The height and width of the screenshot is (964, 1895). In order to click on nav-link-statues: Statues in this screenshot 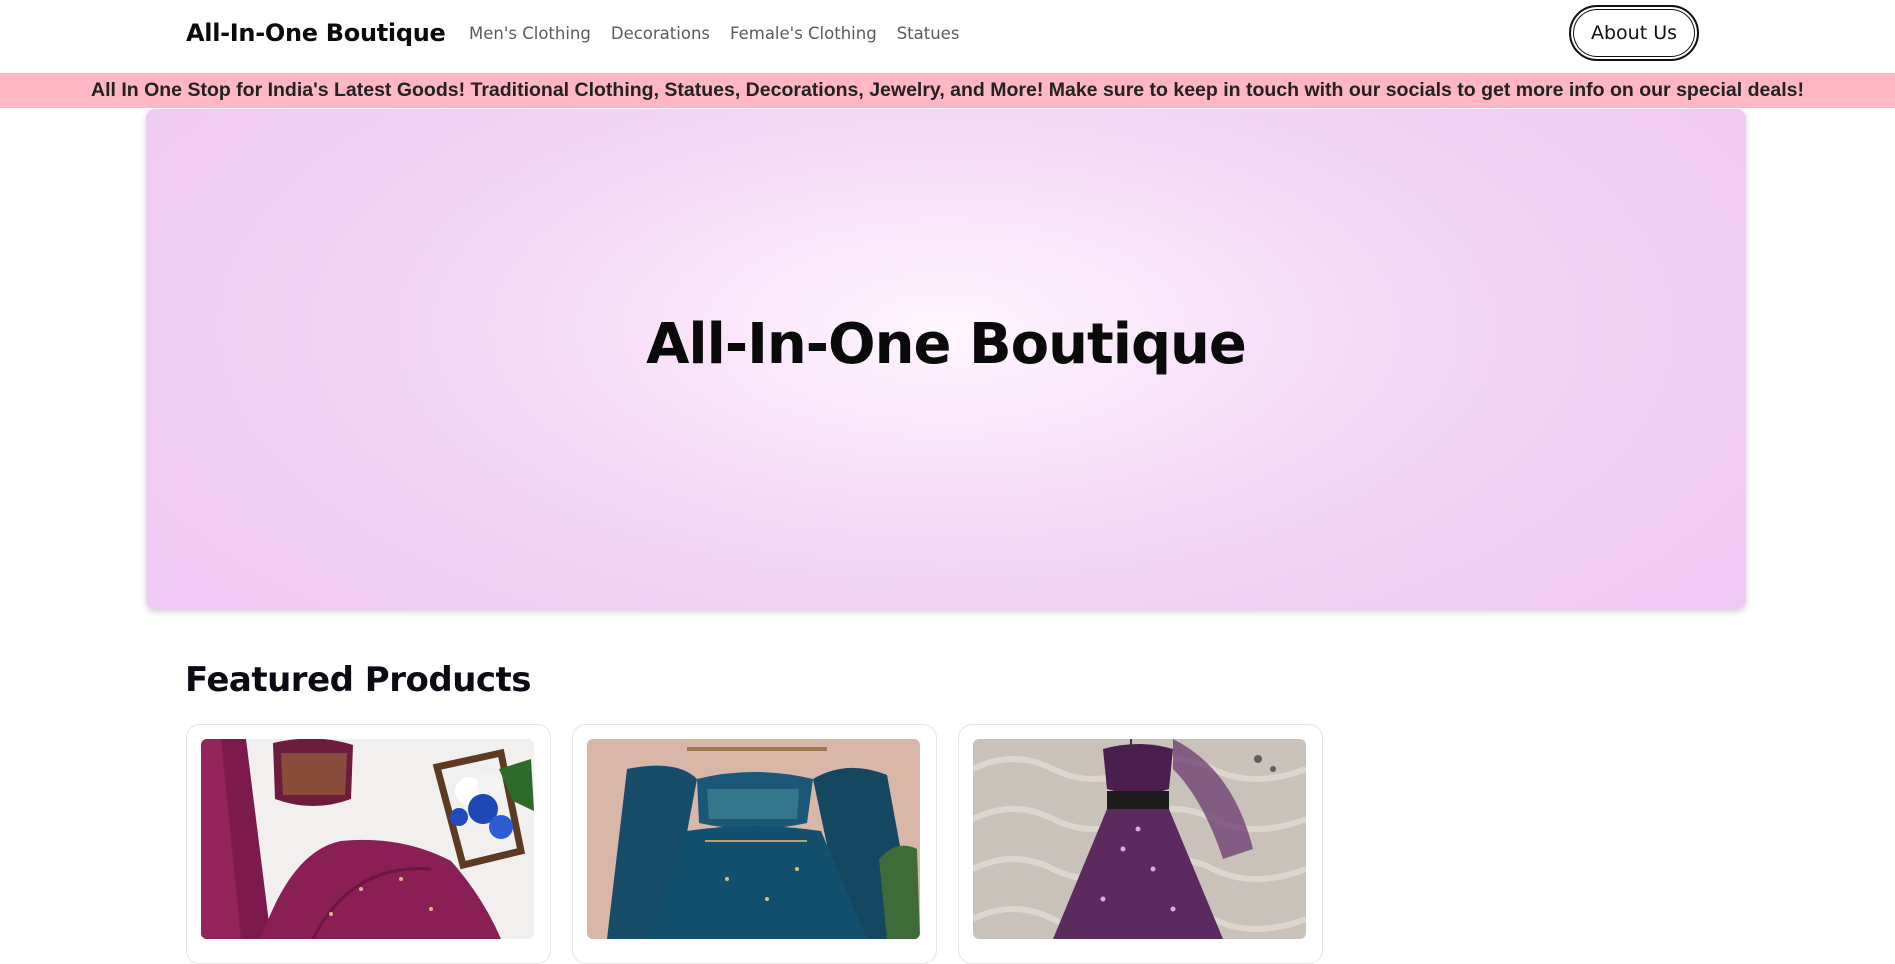, I will do `click(928, 33)`.